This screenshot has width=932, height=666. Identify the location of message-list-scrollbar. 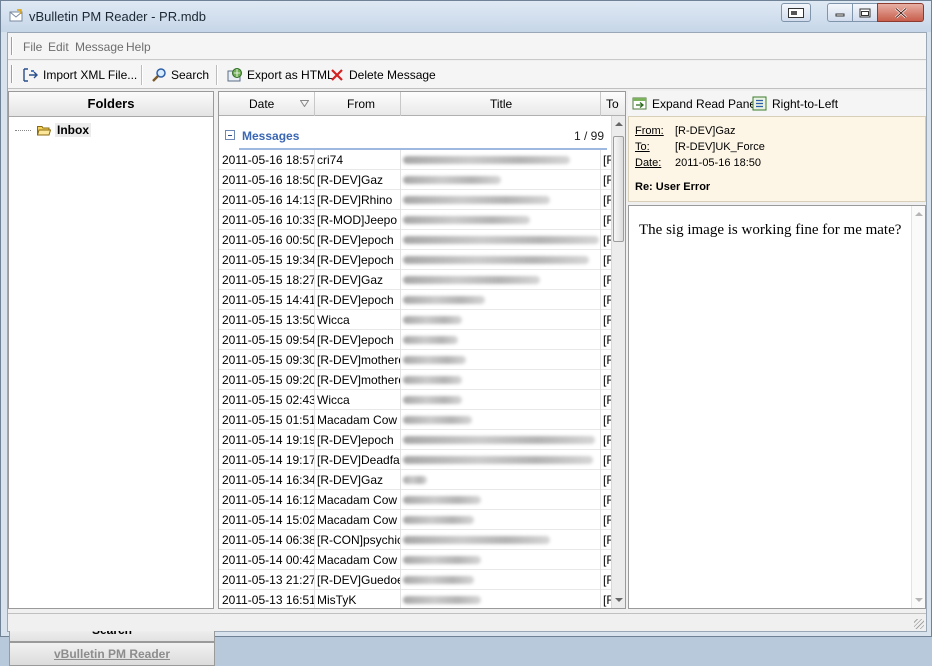
(618, 362).